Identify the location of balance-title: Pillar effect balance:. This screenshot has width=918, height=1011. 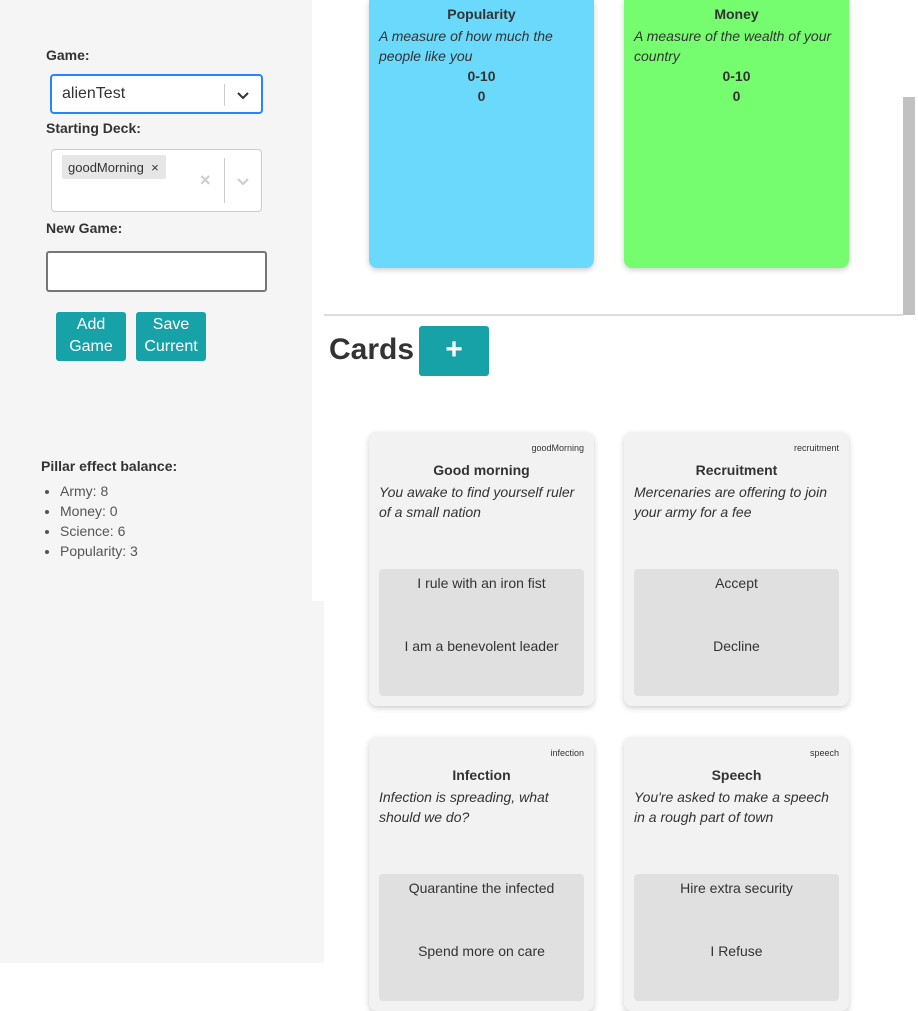
(109, 466).